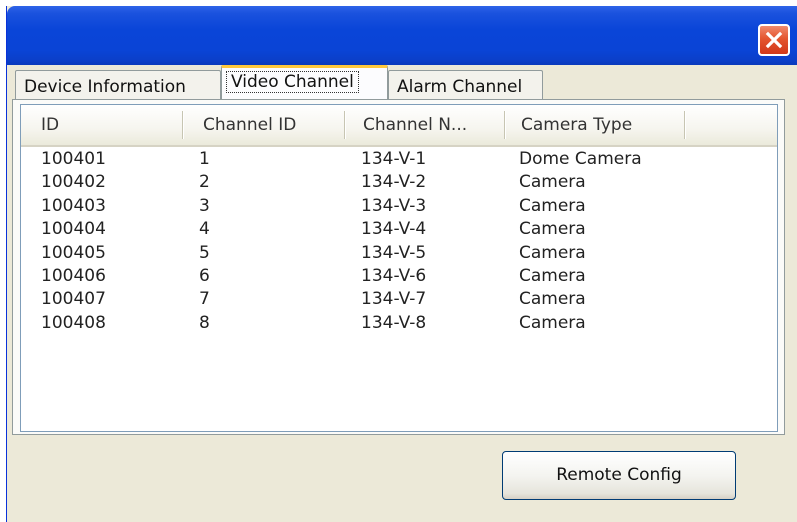 Image resolution: width=797 pixels, height=522 pixels. I want to click on table-row: 100404 4 134-V-4 Camera, so click(399, 229).